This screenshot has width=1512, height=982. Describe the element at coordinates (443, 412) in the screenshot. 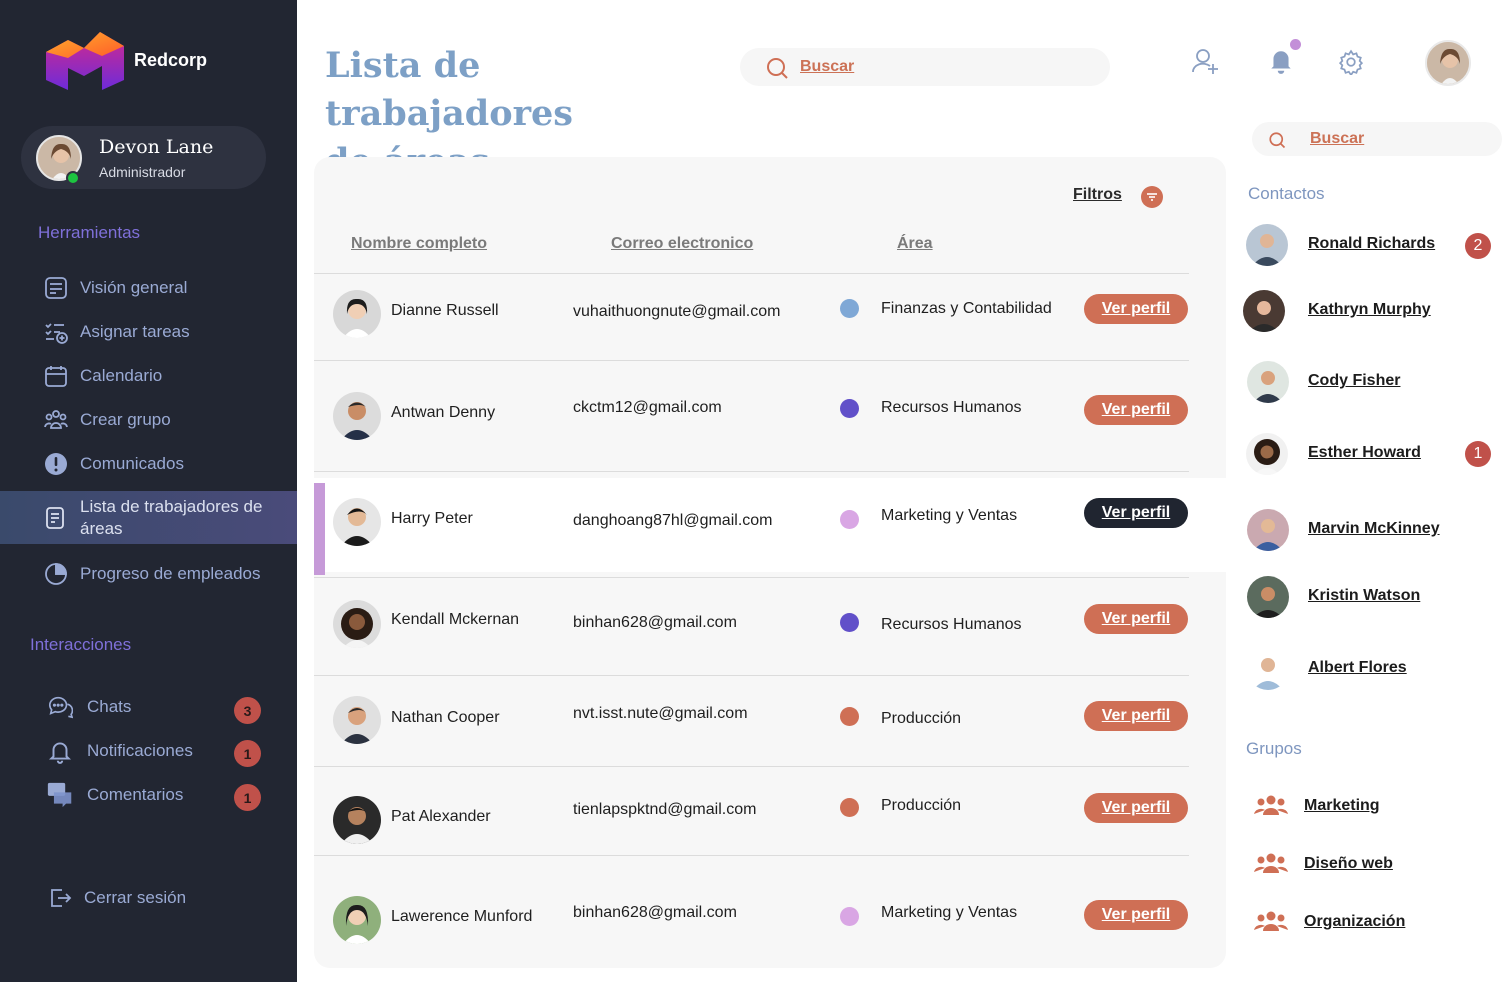

I see `employee-name: Antwan Denny` at that location.